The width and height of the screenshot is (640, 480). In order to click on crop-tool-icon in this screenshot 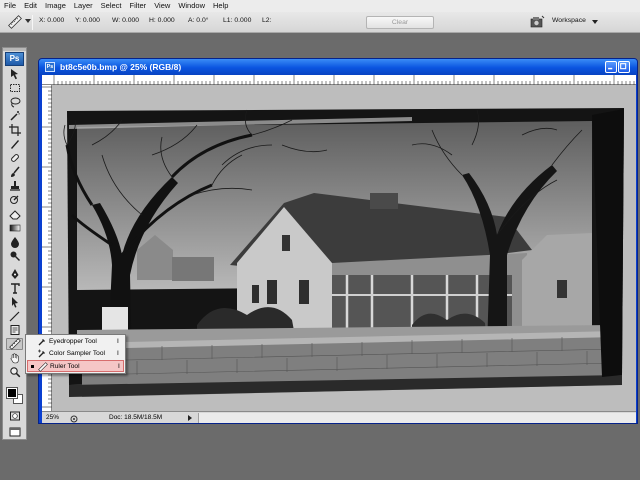, I will do `click(14, 130)`.